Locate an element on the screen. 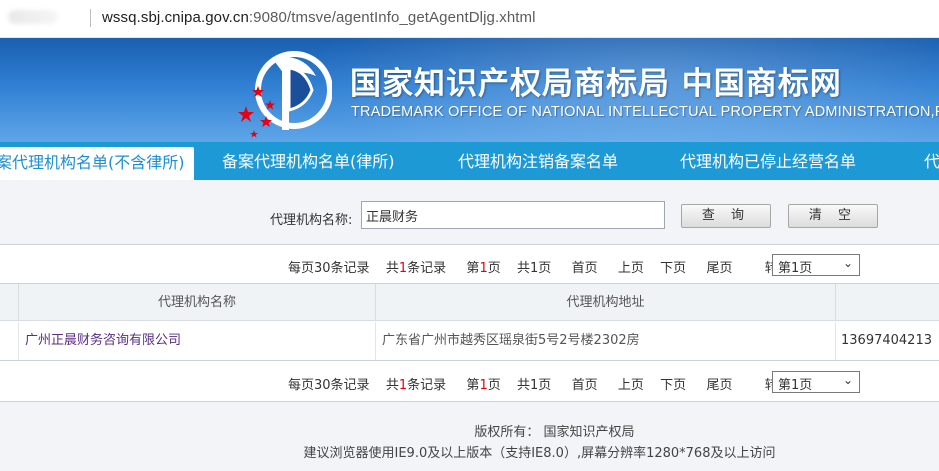 This screenshot has width=939, height=471. url-path: :9080/tmsve/agentInfo_getAgentDljg.xhtml is located at coordinates (392, 17).